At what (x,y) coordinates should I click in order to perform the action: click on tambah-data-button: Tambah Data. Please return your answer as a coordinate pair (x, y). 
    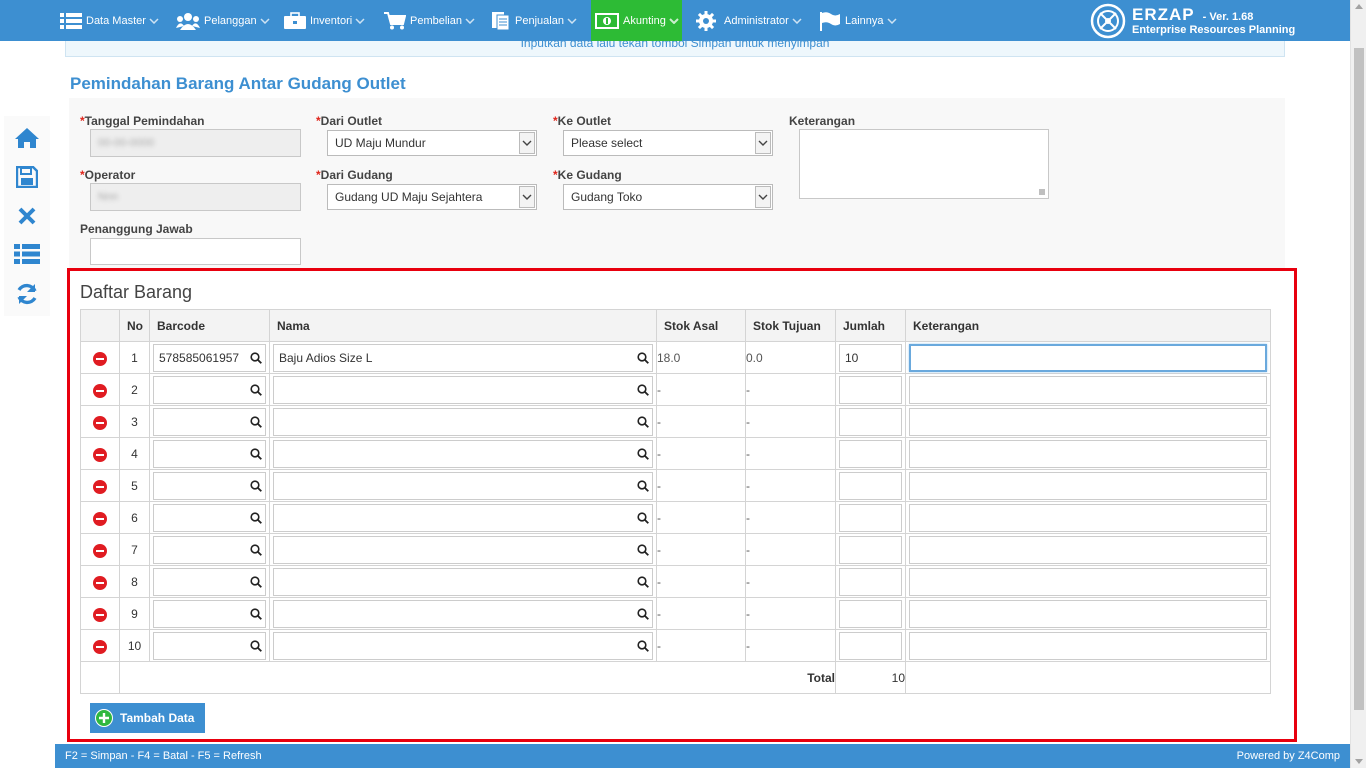
    Looking at the image, I should click on (147, 718).